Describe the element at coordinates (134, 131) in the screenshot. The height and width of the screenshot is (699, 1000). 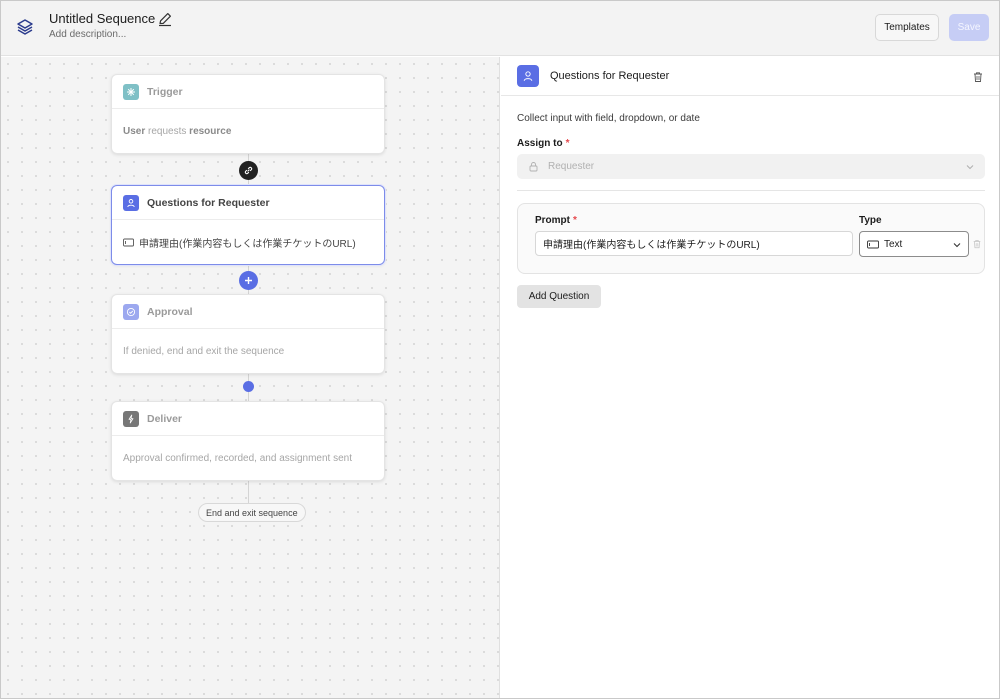
I see `trigger-subject: User` at that location.